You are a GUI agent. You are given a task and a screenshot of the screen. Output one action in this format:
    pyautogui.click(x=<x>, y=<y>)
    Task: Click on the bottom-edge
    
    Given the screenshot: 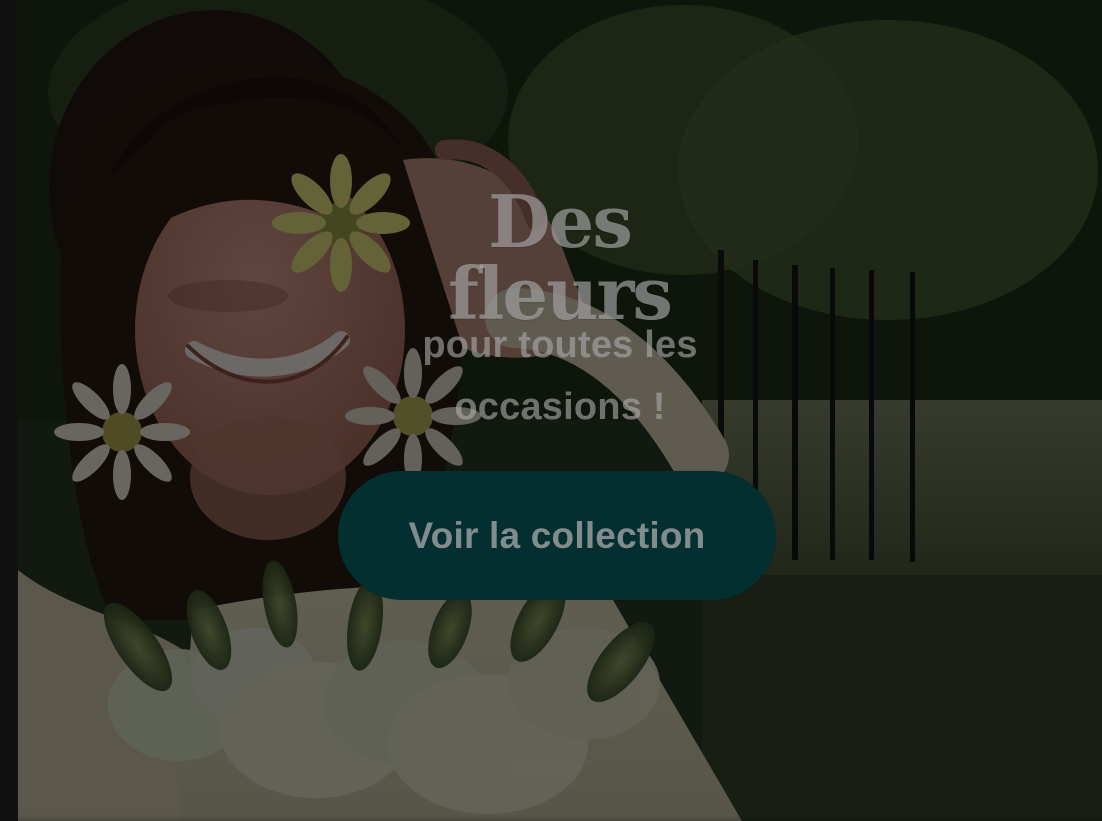 What is the action you would take?
    pyautogui.click(x=560, y=818)
    